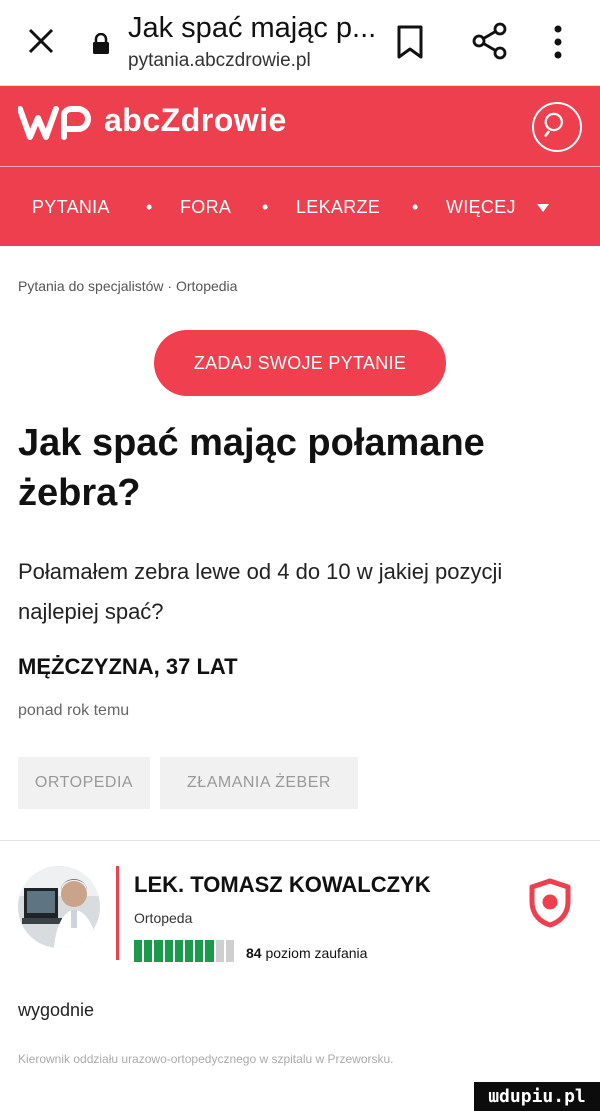  Describe the element at coordinates (205, 207) in the screenshot. I see `nav-item-fora: FORA` at that location.